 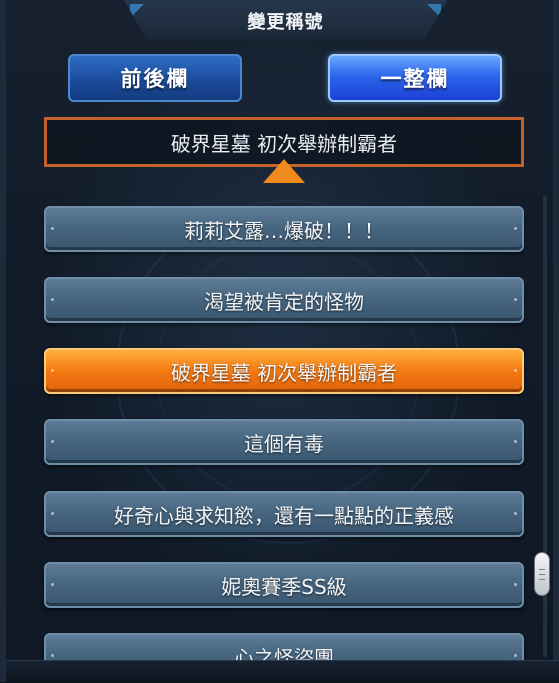 What do you see at coordinates (284, 371) in the screenshot?
I see `title-item-selected: 破界星墓 初次舉辦制霸者` at bounding box center [284, 371].